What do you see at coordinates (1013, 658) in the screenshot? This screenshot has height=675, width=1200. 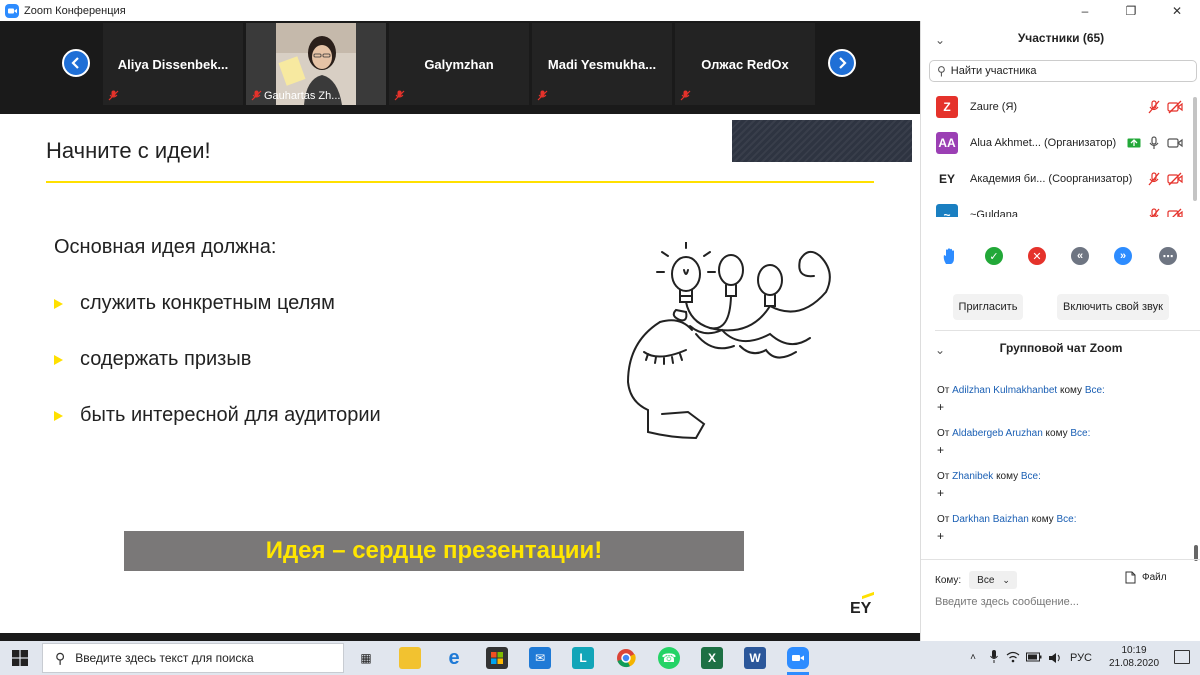 I see `network-icon` at bounding box center [1013, 658].